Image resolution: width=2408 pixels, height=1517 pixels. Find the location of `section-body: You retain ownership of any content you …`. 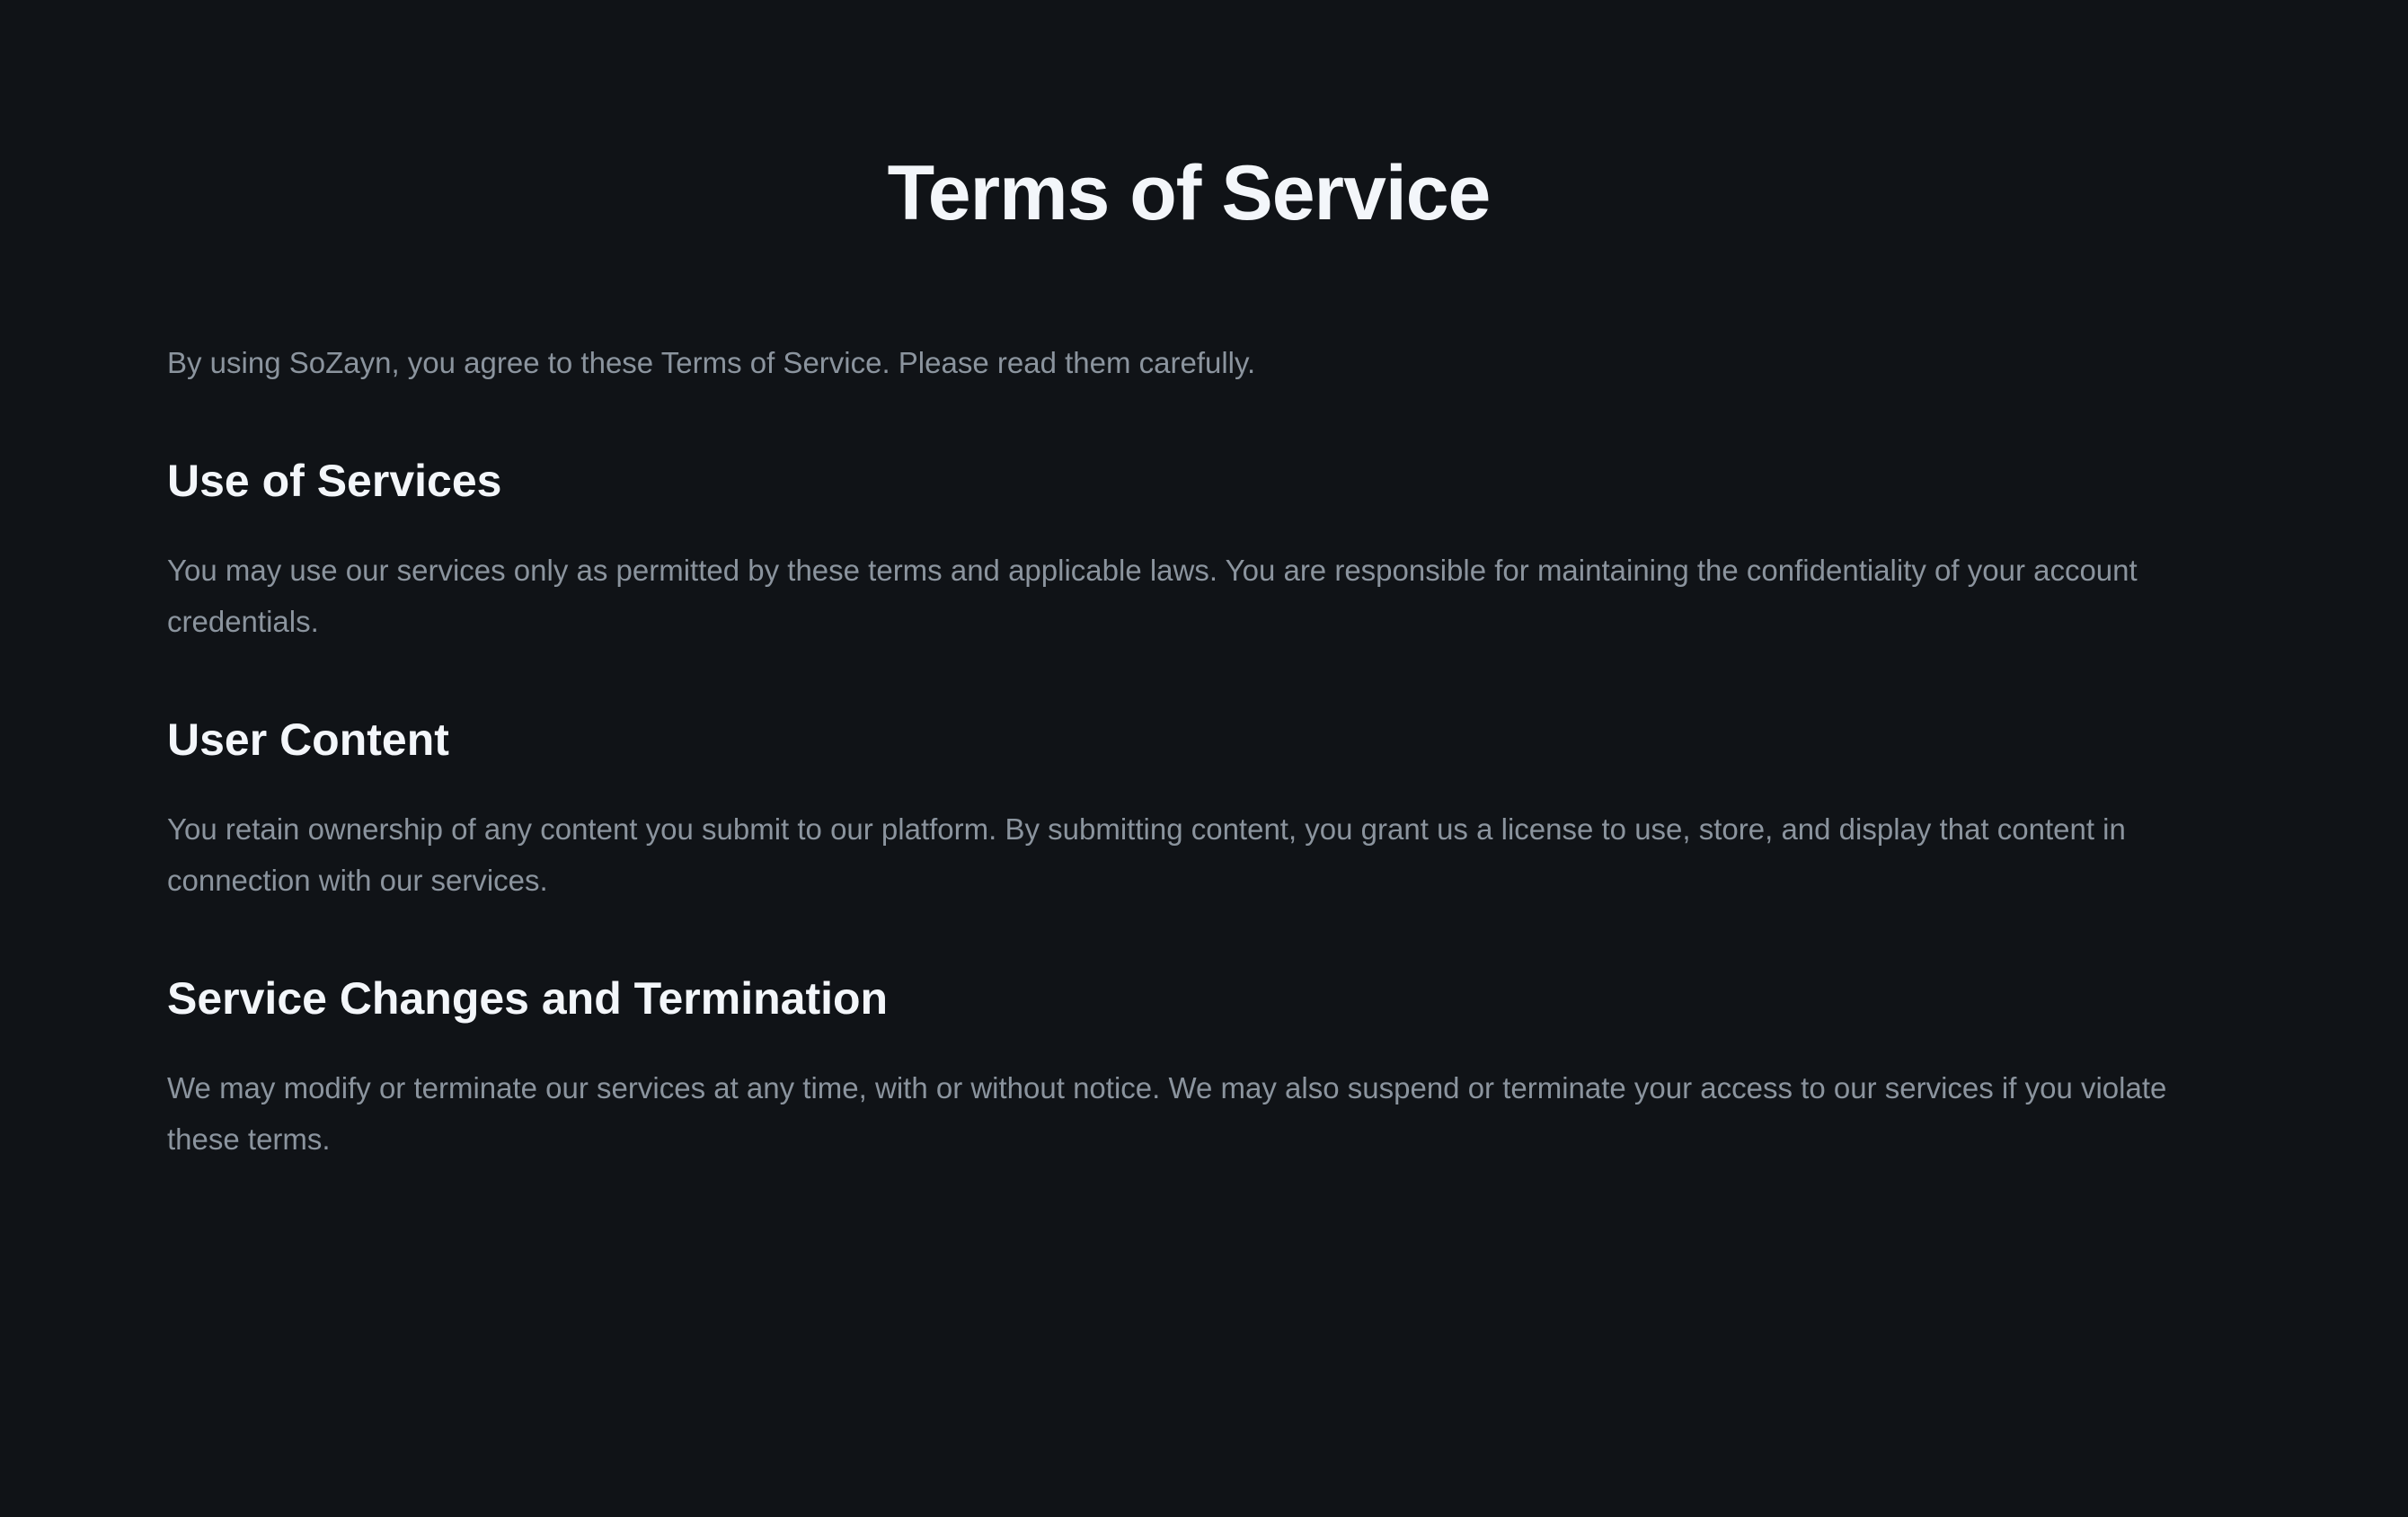

section-body: You retain ownership of any content you … is located at coordinates (1146, 854).